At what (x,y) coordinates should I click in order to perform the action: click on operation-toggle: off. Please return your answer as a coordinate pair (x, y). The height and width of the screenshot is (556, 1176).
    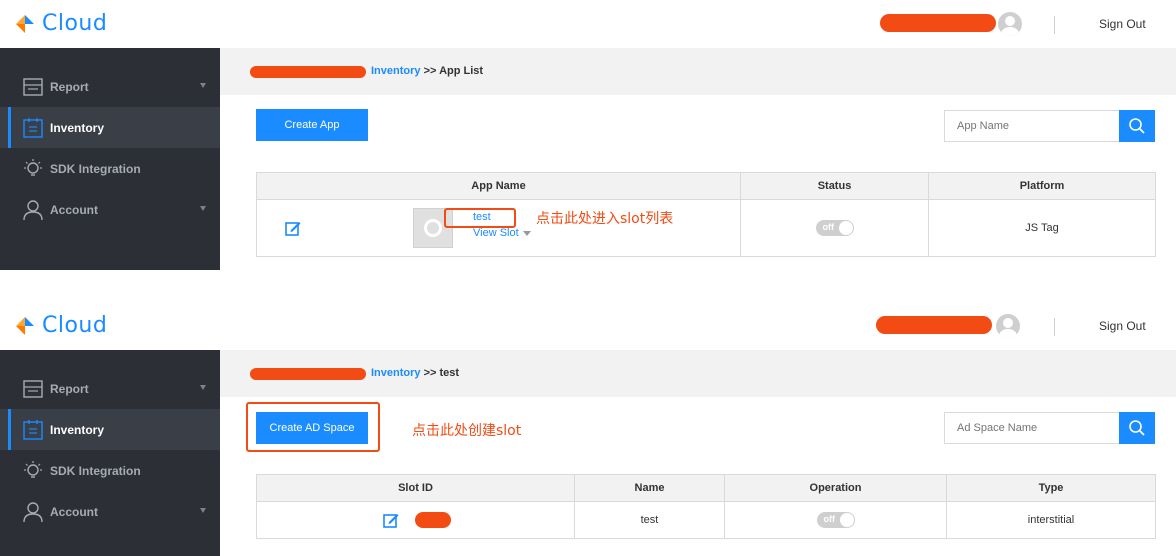
    Looking at the image, I should click on (835, 520).